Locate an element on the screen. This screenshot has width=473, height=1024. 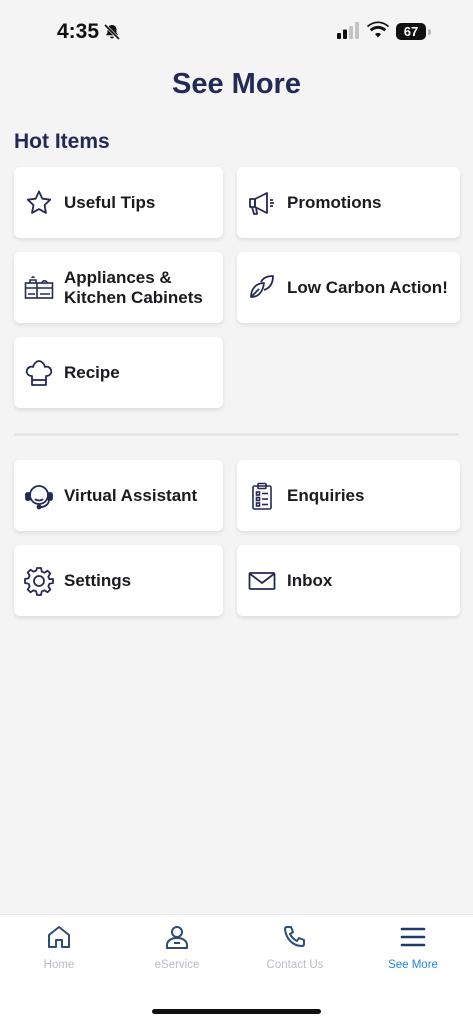
recipe-label: Recipe is located at coordinates (92, 372).